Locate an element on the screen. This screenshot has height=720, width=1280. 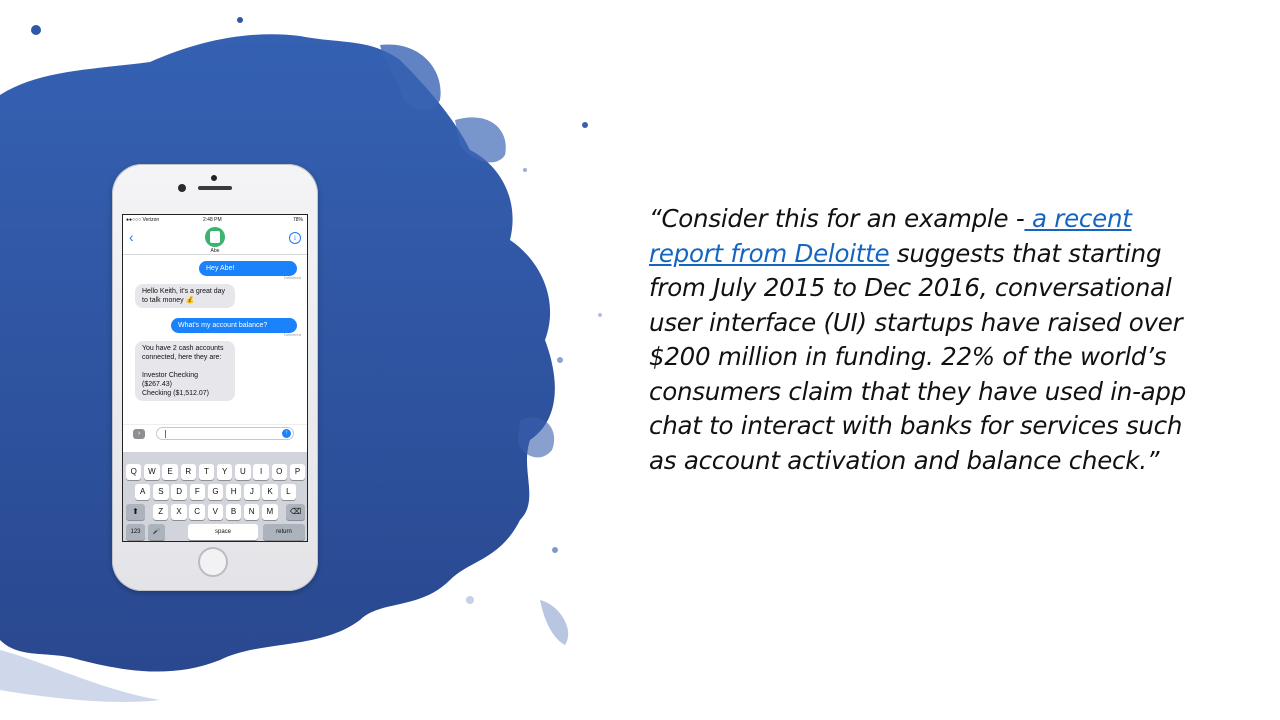
bot-logo-icon is located at coordinates (215, 237).